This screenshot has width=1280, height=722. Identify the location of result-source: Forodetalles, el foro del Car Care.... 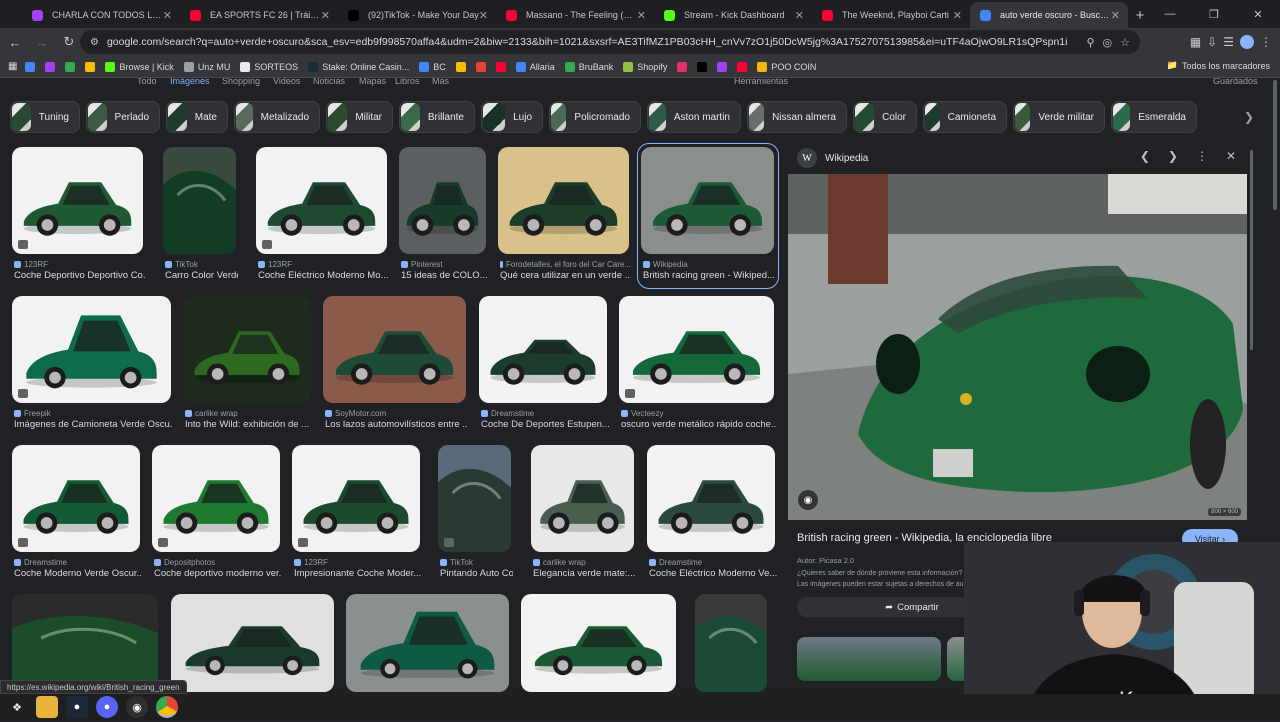
(565, 264).